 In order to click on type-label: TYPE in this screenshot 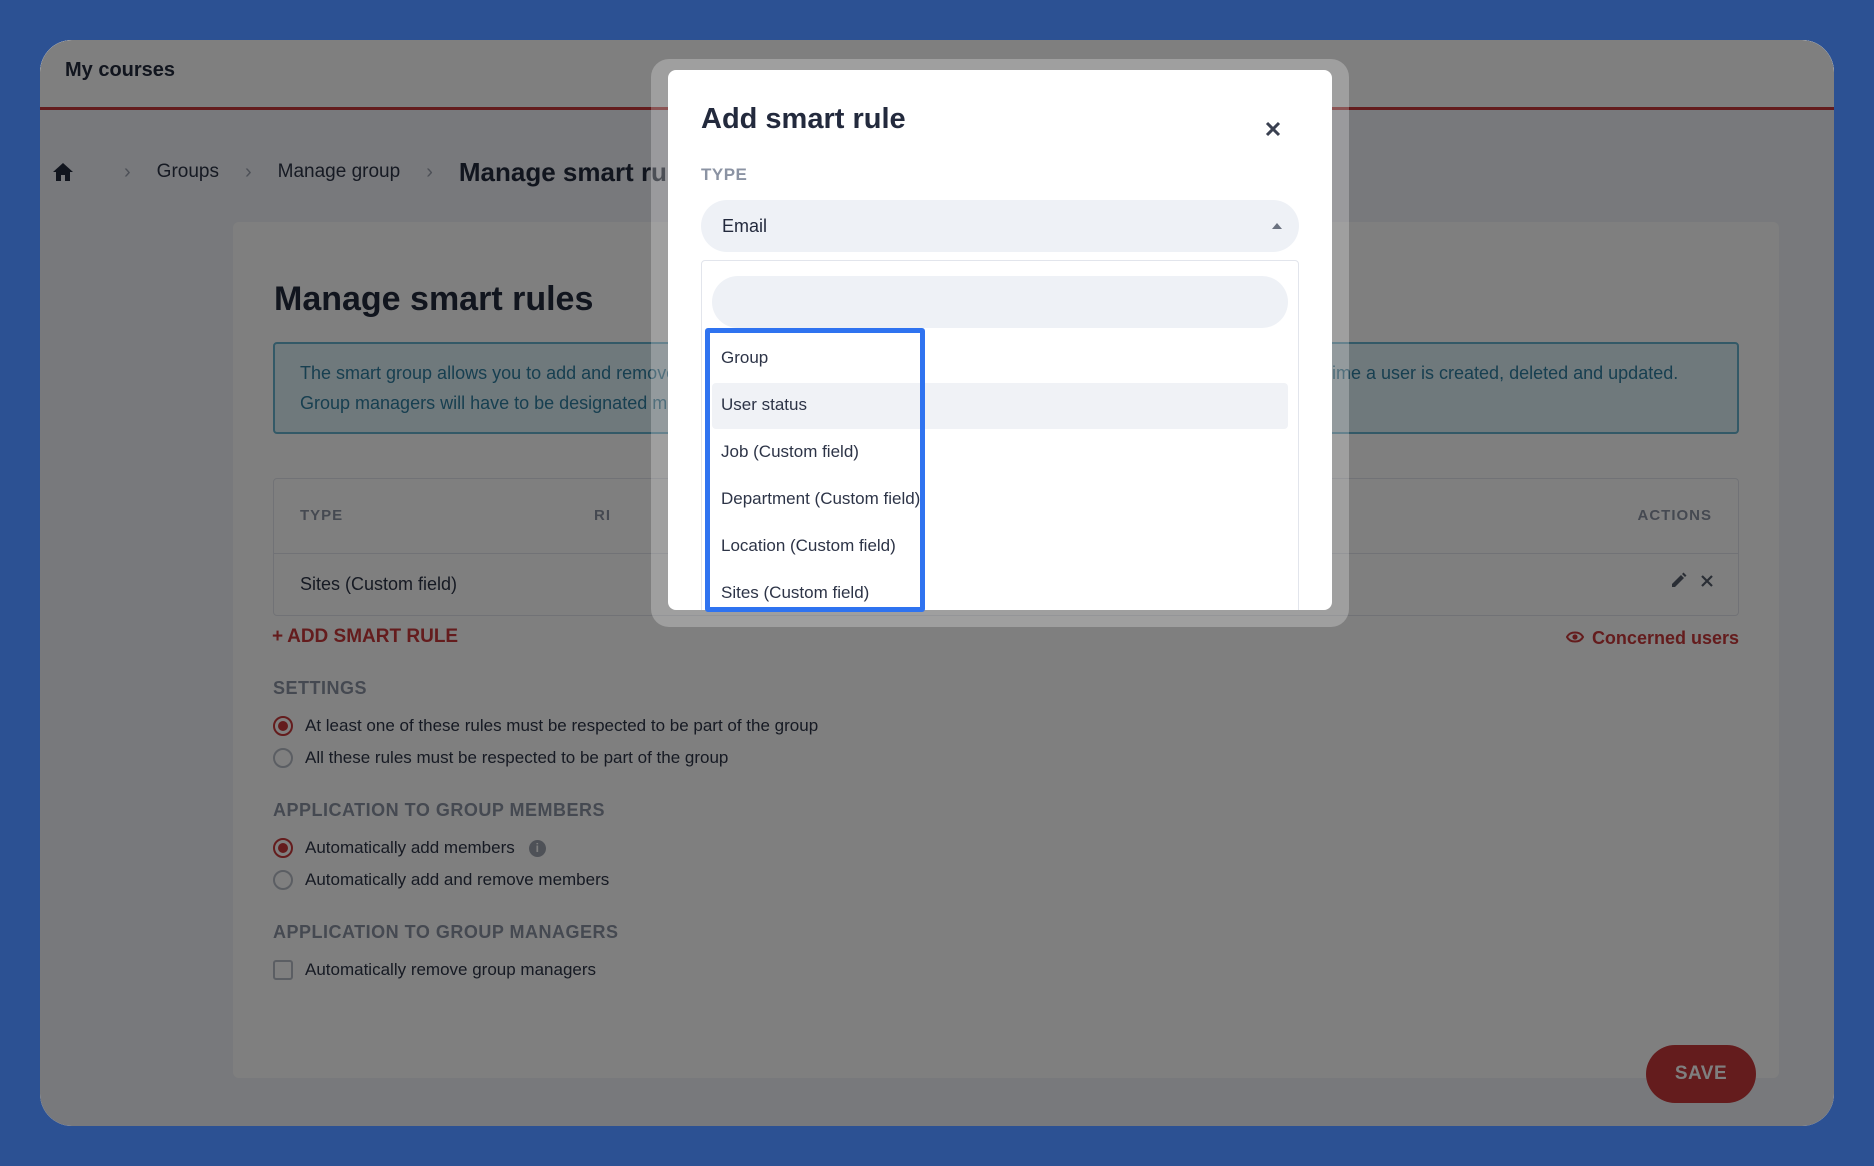, I will do `click(724, 174)`.